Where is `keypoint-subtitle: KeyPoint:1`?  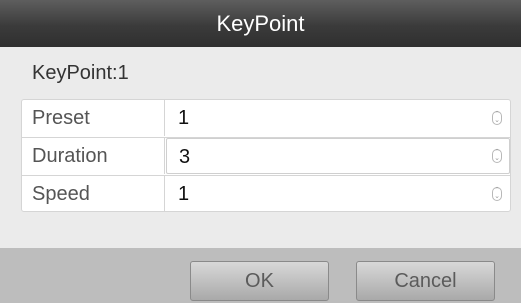 keypoint-subtitle: KeyPoint:1 is located at coordinates (80, 73).